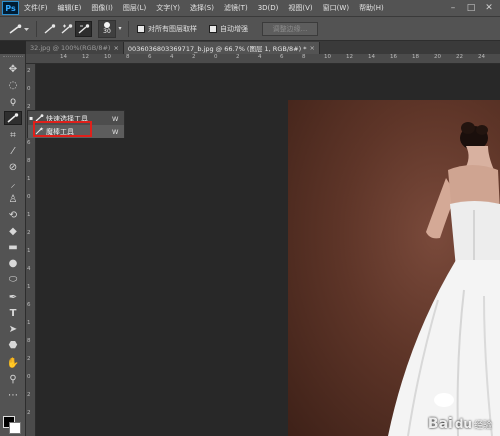 The height and width of the screenshot is (436, 500). What do you see at coordinates (70, 8) in the screenshot?
I see `menu-edit: 编辑(E)` at bounding box center [70, 8].